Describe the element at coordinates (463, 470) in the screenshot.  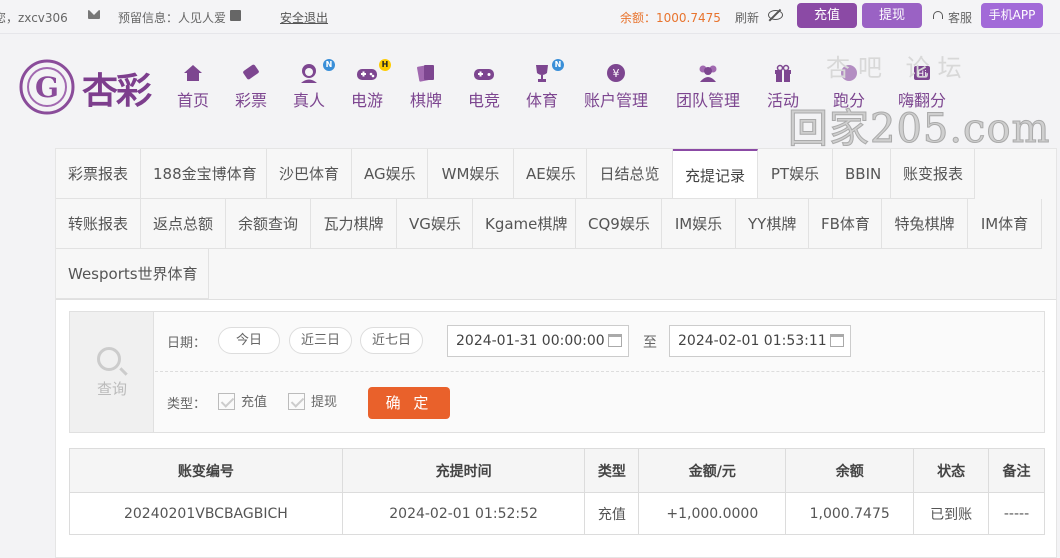
I see `column-header: 充提时间` at that location.